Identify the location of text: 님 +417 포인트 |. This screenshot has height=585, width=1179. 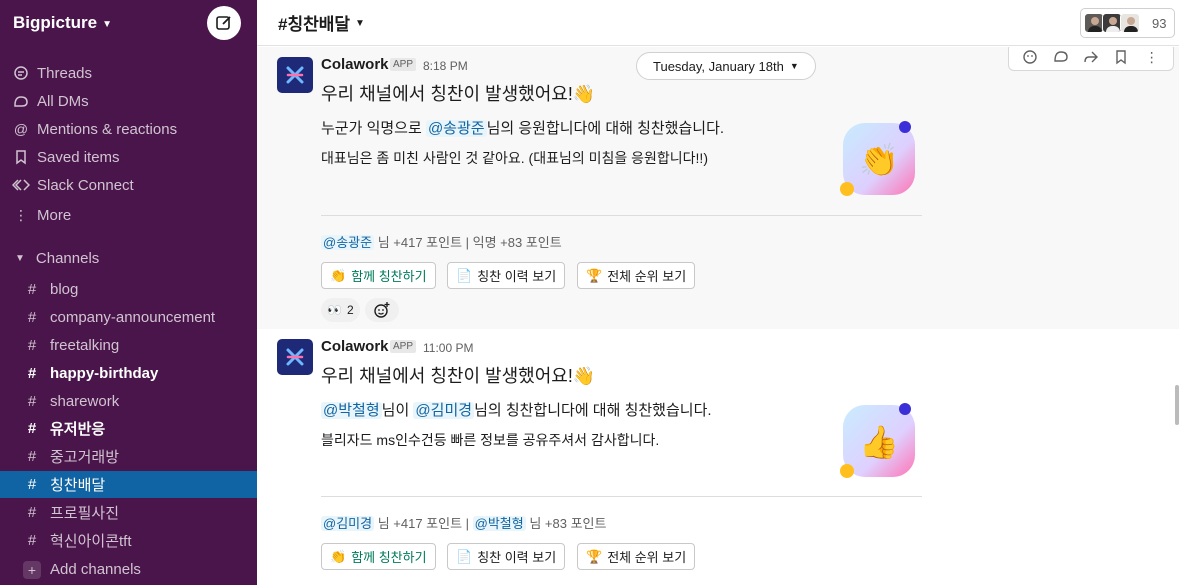
(423, 523).